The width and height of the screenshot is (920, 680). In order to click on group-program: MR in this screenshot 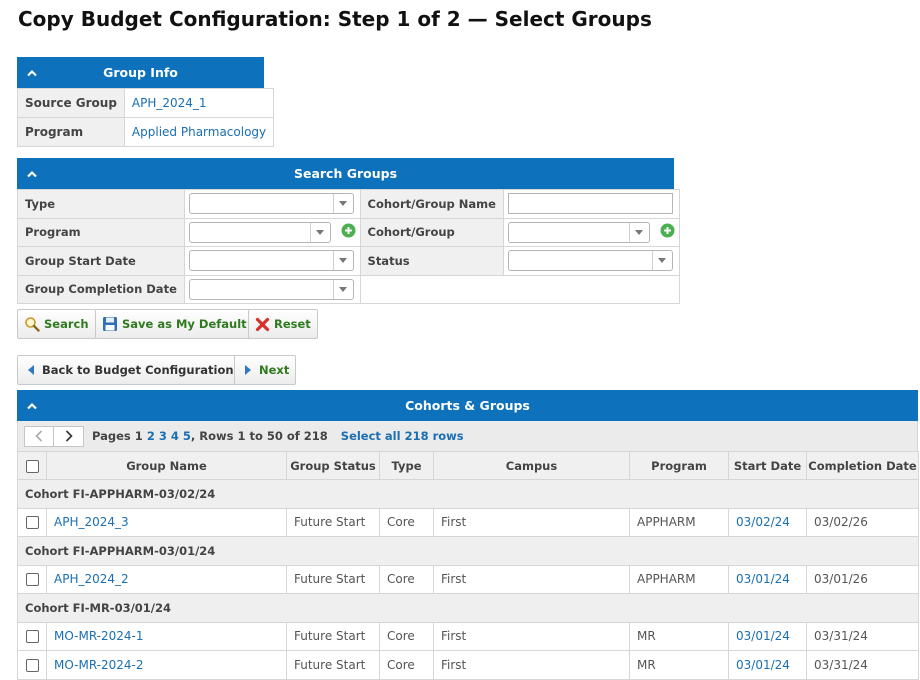, I will do `click(679, 636)`.